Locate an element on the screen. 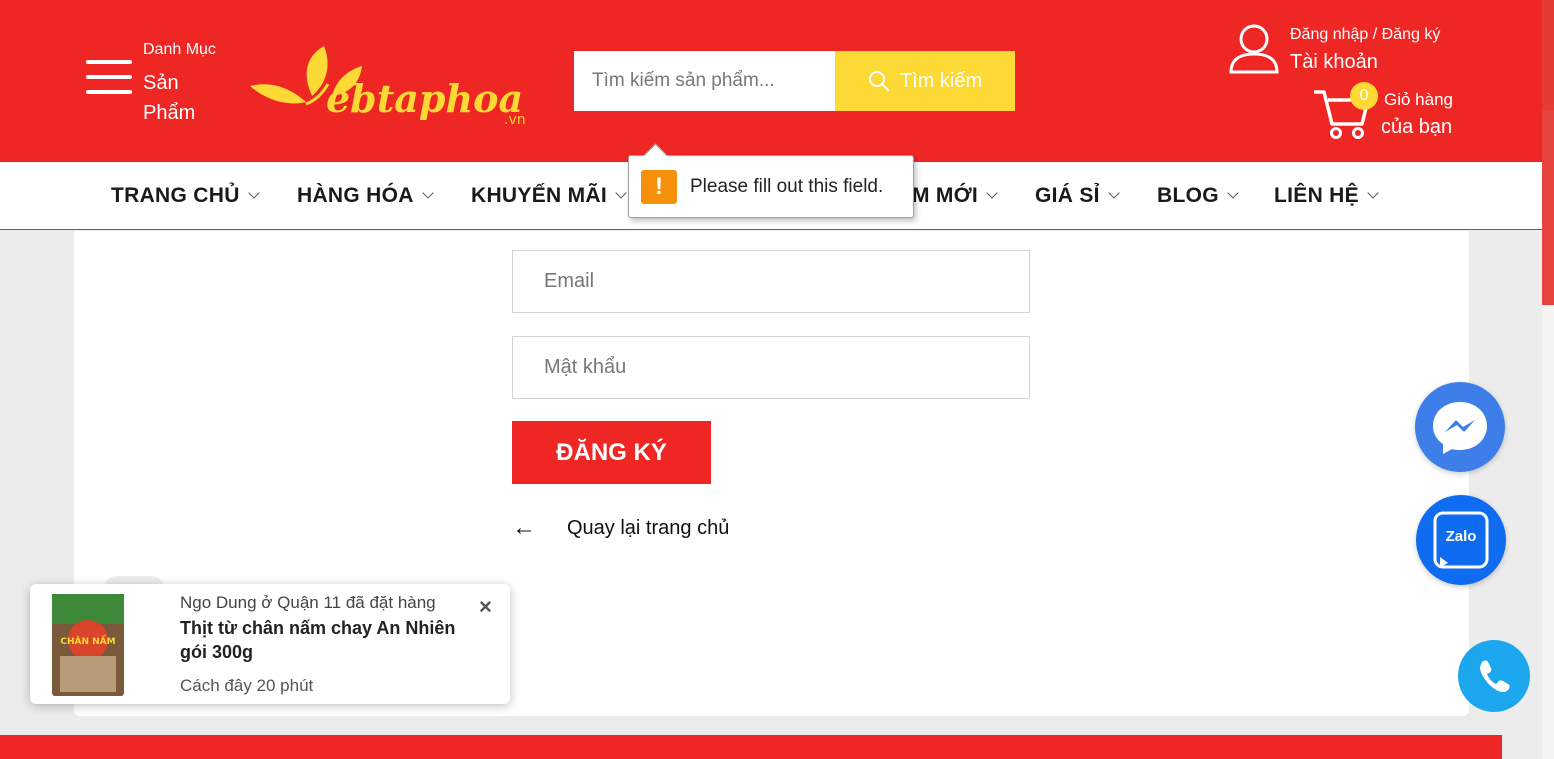  nav-item-home: TRANG CHỦ is located at coordinates (185, 196).